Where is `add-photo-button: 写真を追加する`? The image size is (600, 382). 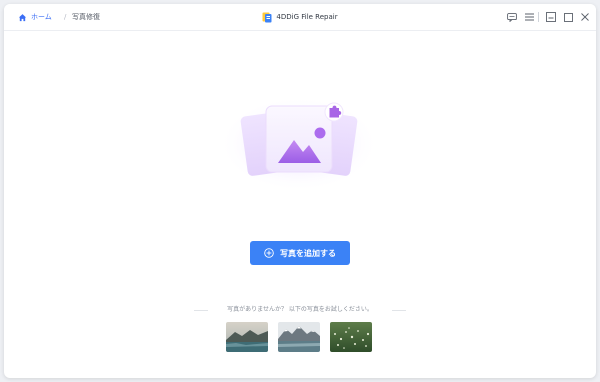
add-photo-button: 写真を追加する is located at coordinates (300, 253).